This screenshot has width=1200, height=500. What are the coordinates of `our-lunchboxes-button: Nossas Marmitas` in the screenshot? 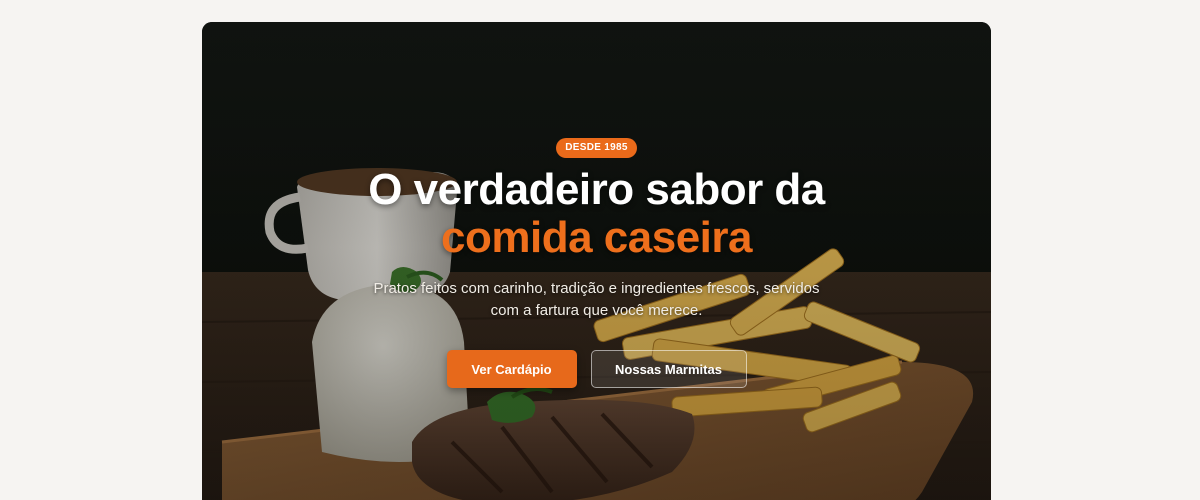 It's located at (668, 369).